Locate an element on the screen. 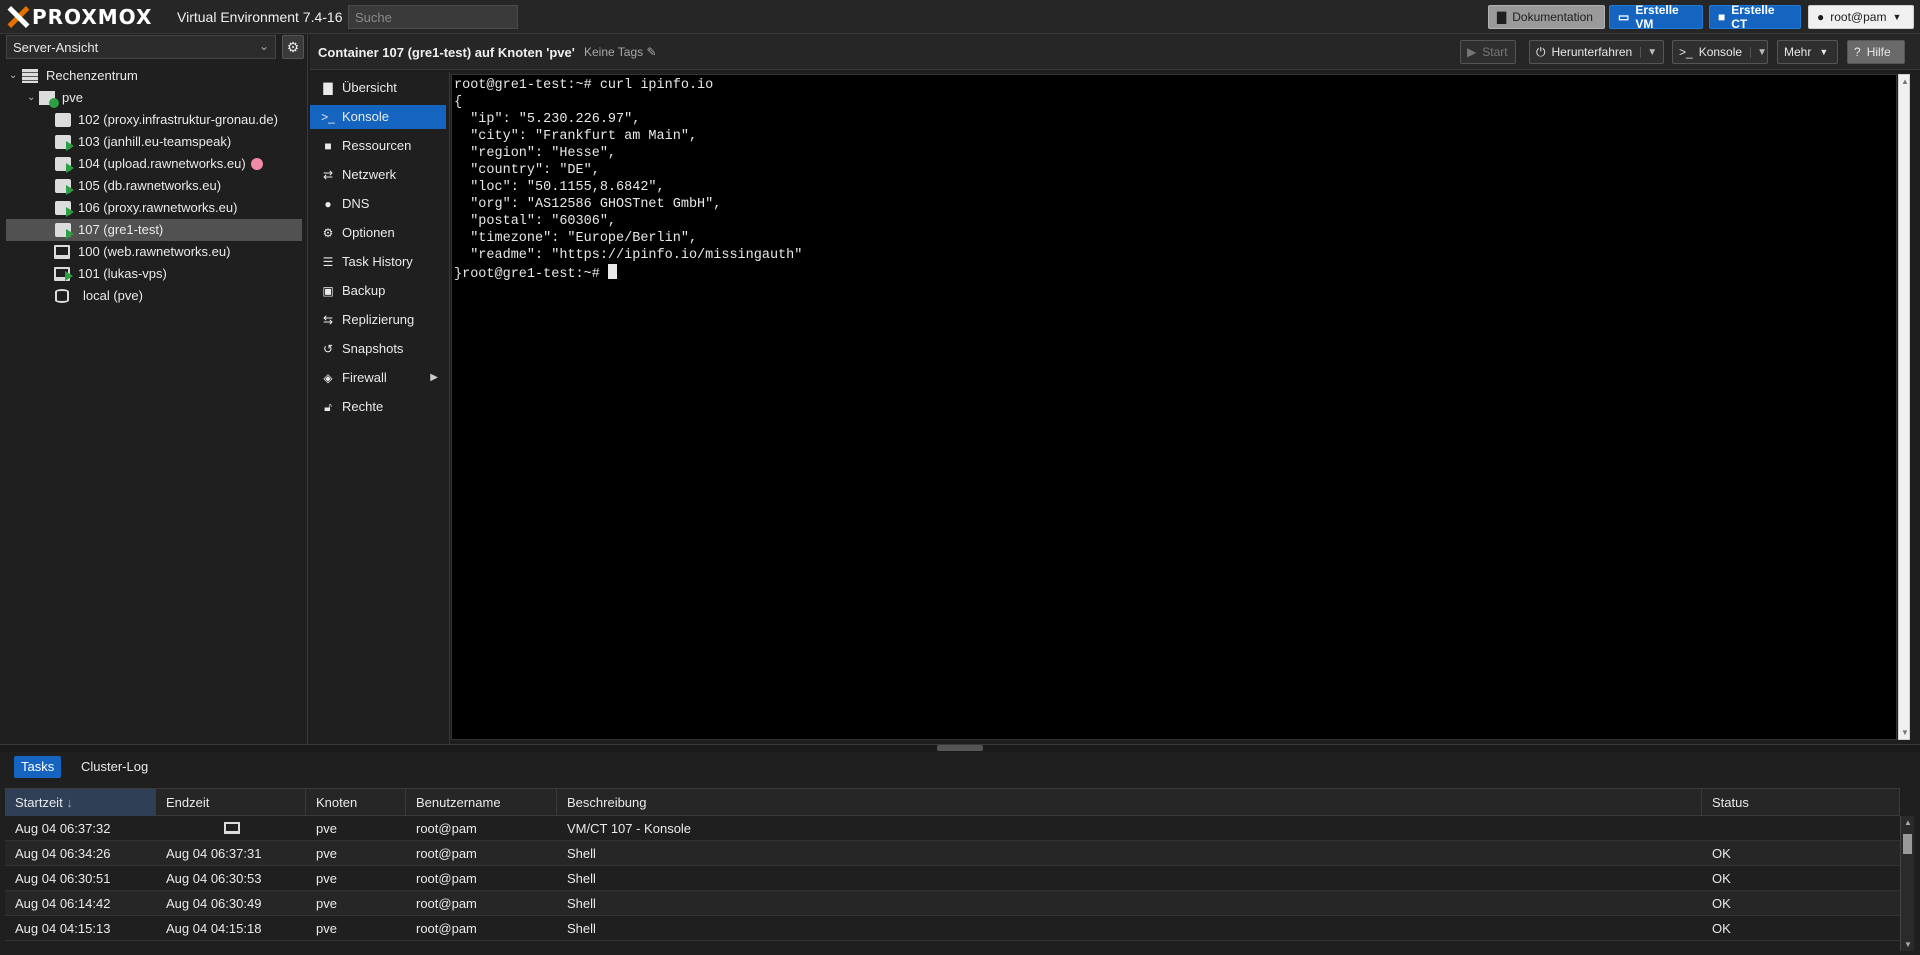 The width and height of the screenshot is (1920, 955). tree-item-label: 100 (web.rawnetworks.eu) is located at coordinates (154, 251).